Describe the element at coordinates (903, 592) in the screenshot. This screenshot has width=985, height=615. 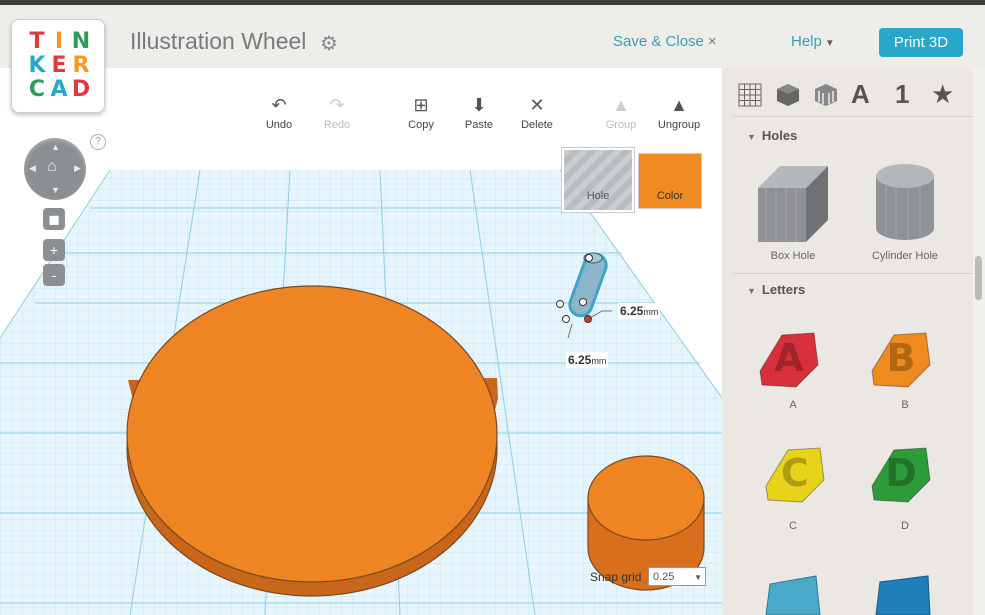
I see `letter-f-shape` at that location.